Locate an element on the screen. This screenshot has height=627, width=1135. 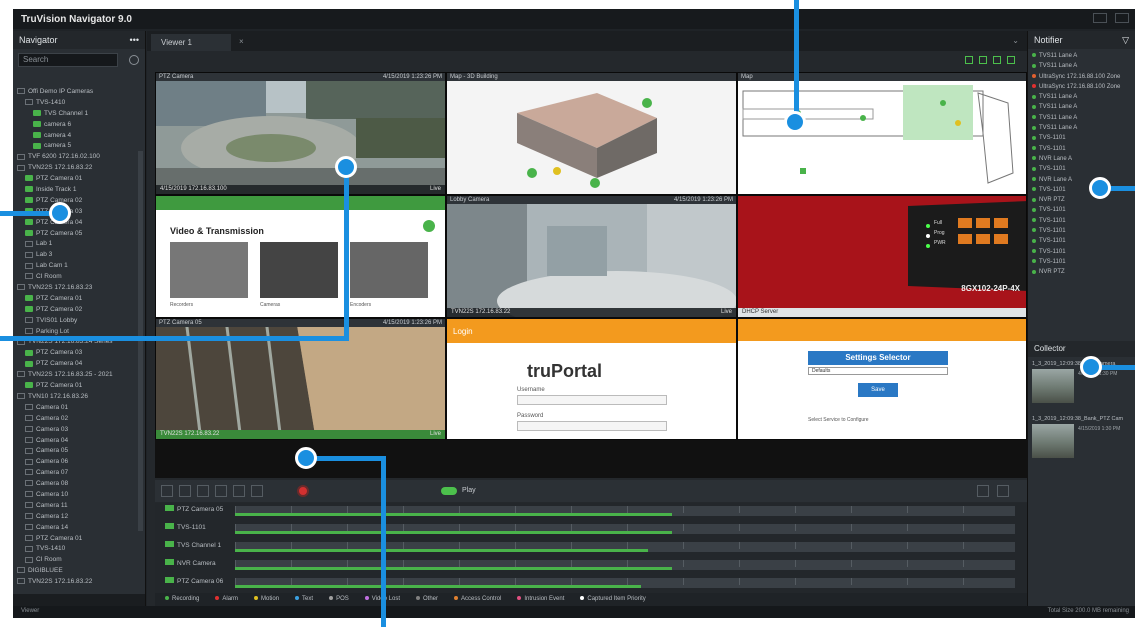
tree-item: TVS Channel 1 is located at coordinates (76, 114).